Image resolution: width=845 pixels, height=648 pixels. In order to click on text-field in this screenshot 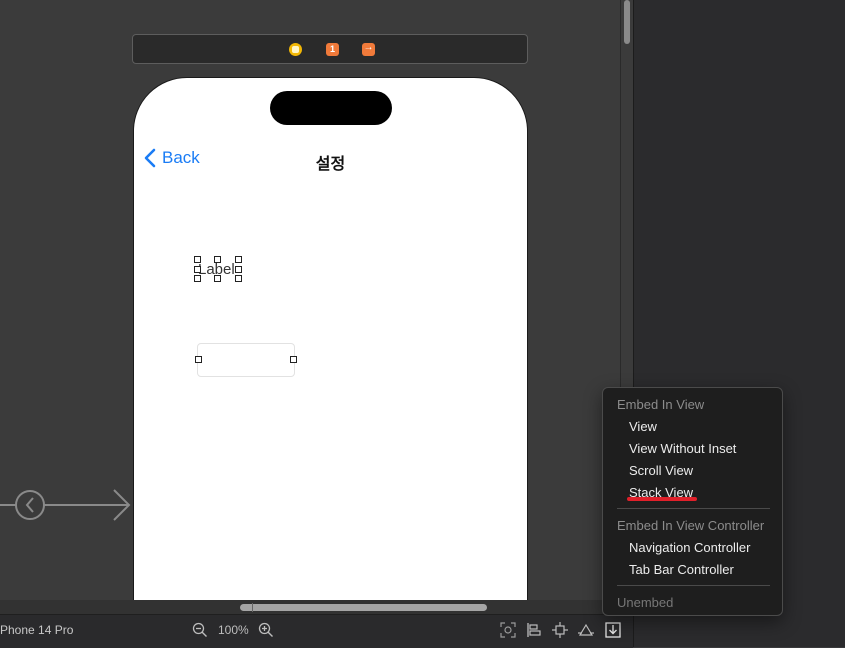, I will do `click(246, 360)`.